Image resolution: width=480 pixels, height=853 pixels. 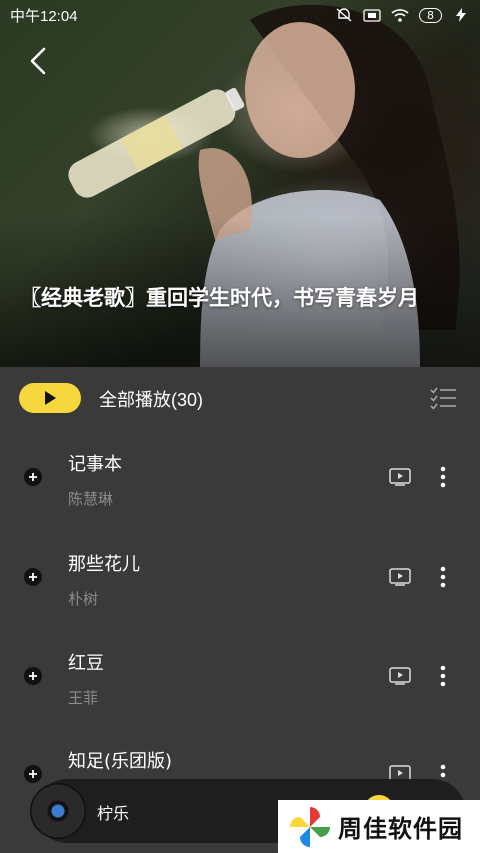 I want to click on status-time: 中午12:04, so click(x=44, y=16).